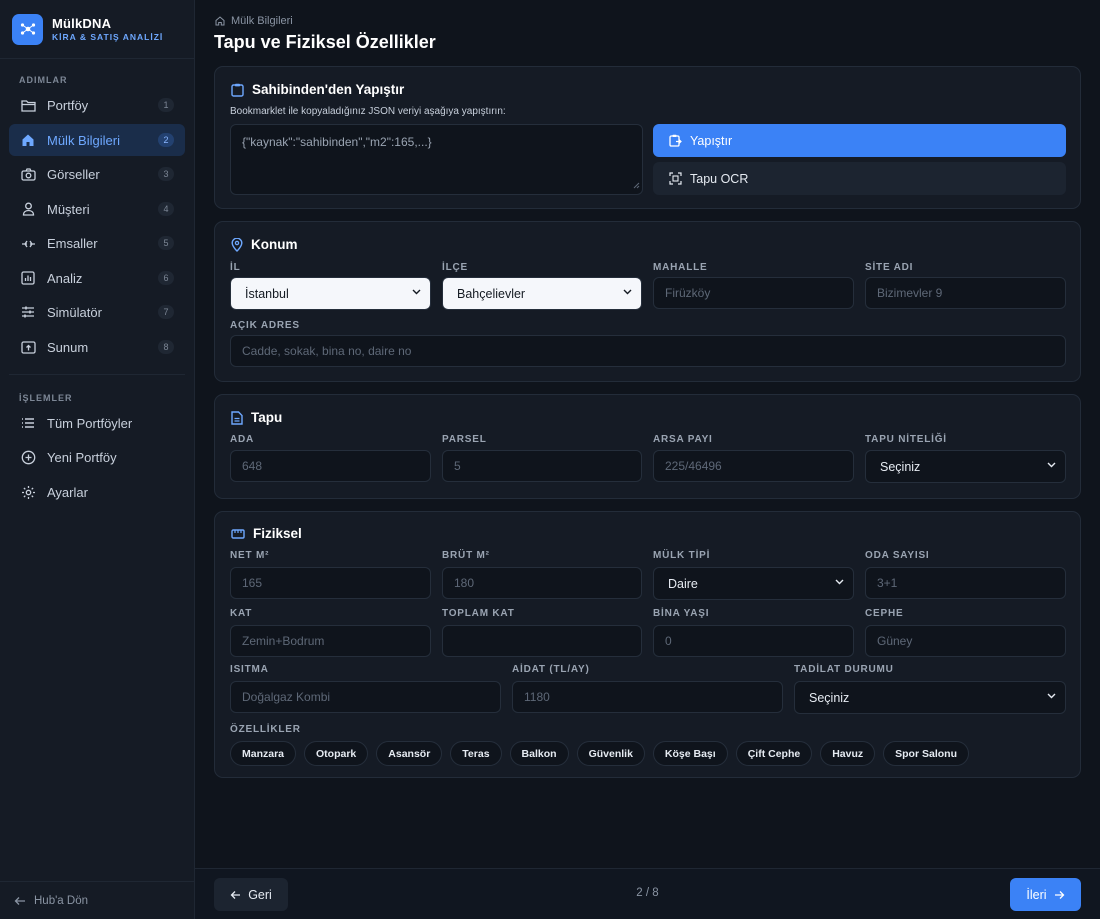 The height and width of the screenshot is (919, 1100). What do you see at coordinates (317, 89) in the screenshot?
I see `paste-card-title: Sahibinden'den Yapıştır` at bounding box center [317, 89].